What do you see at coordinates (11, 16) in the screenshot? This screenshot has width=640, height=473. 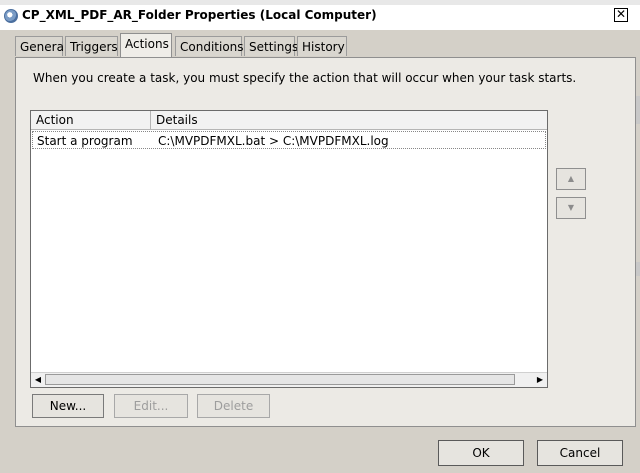 I see `task-scheduler-app-icon` at bounding box center [11, 16].